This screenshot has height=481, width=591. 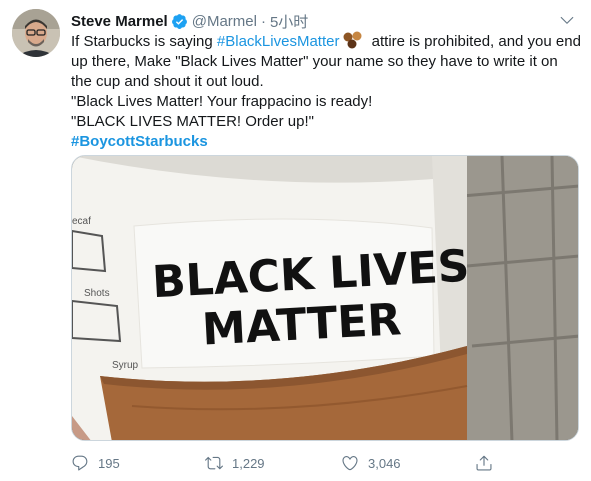 What do you see at coordinates (384, 463) in the screenshot?
I see `like-count: 3,046` at bounding box center [384, 463].